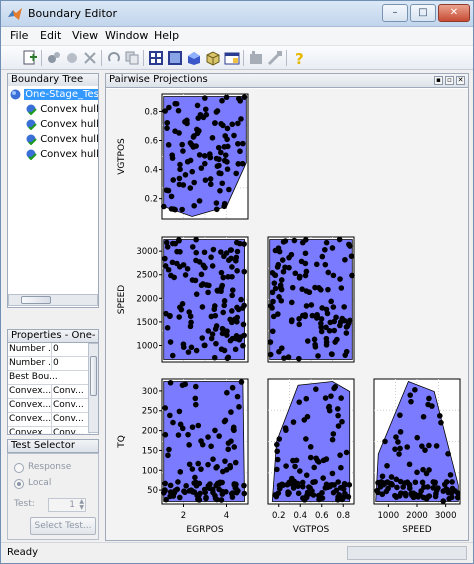 Image resolution: width=474 pixels, height=564 pixels. What do you see at coordinates (147, 346) in the screenshot?
I see `y-tick-label: 1000` at bounding box center [147, 346].